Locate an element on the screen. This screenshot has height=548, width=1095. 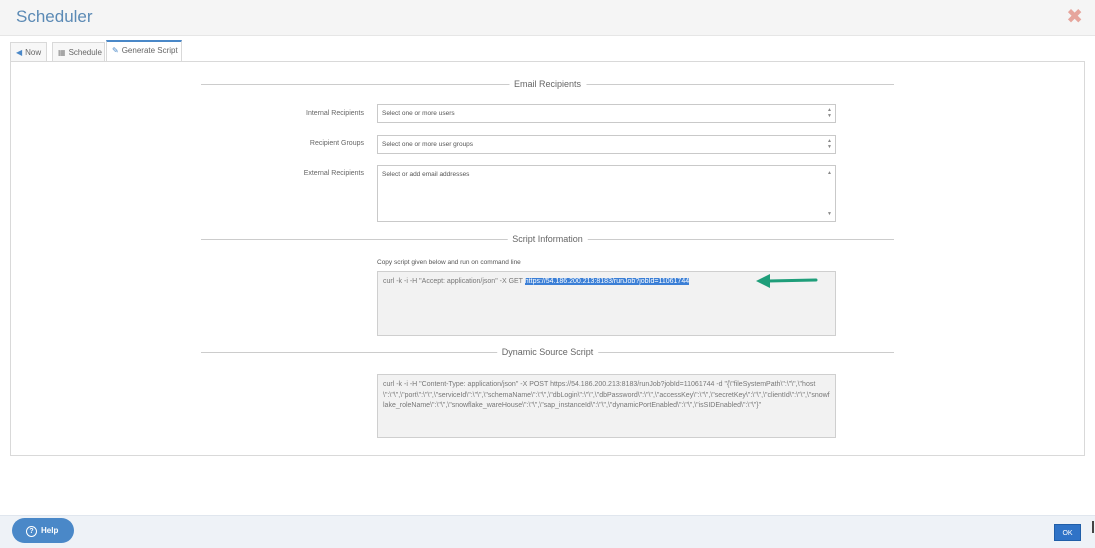
script-information-heading: Script Information is located at coordinates (547, 239).